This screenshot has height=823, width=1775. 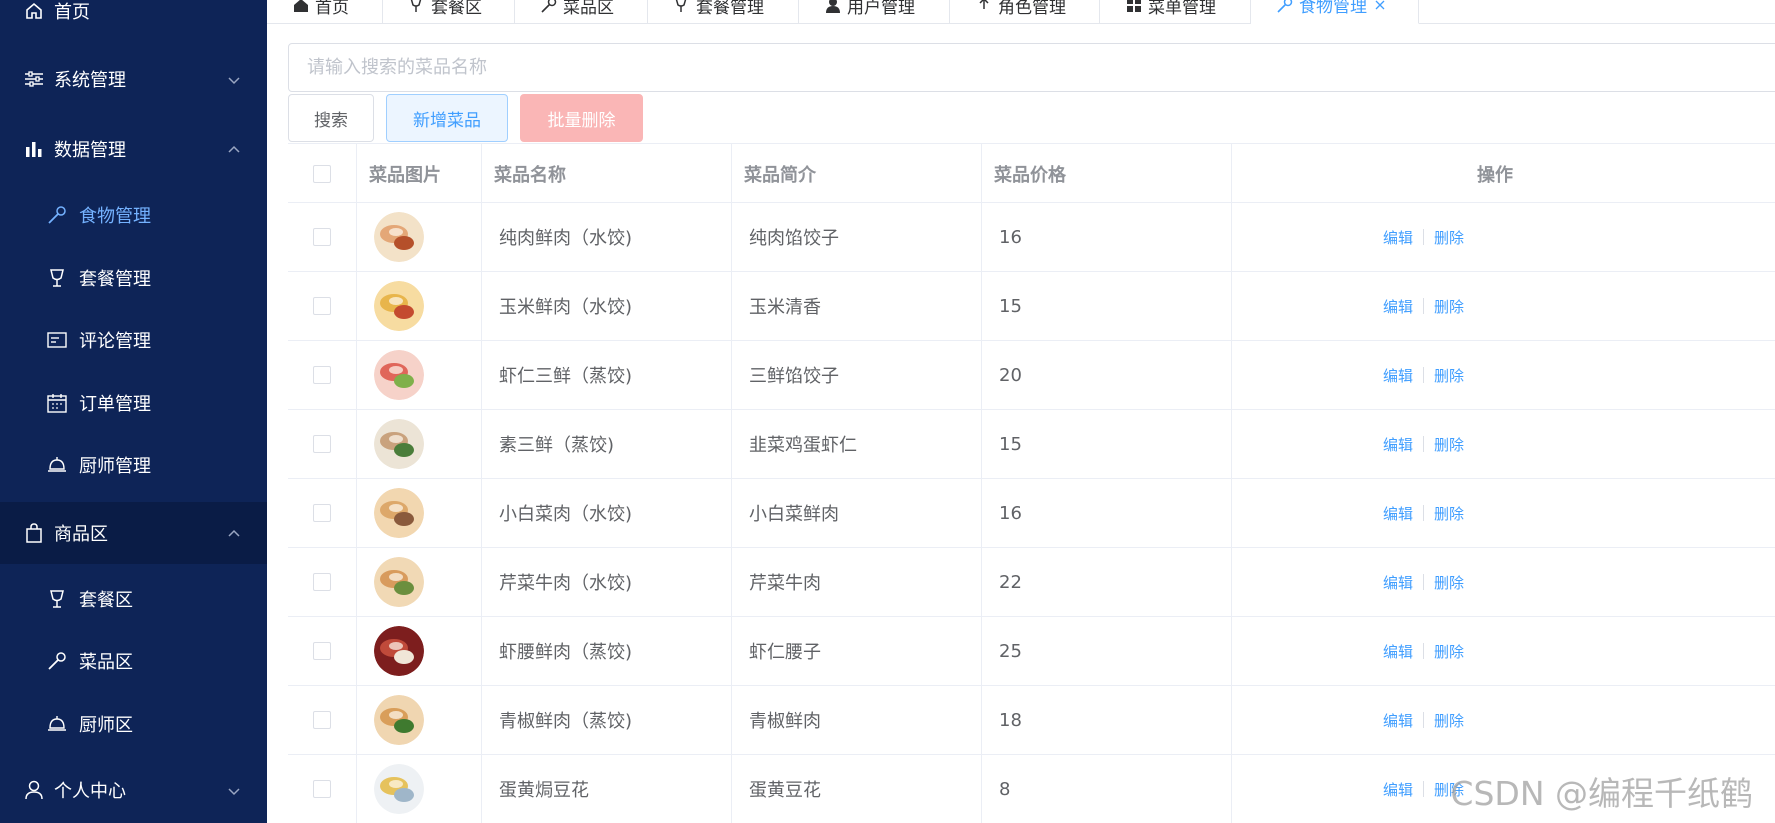 I want to click on dish-name: 蛋黄焗豆花, so click(x=607, y=789).